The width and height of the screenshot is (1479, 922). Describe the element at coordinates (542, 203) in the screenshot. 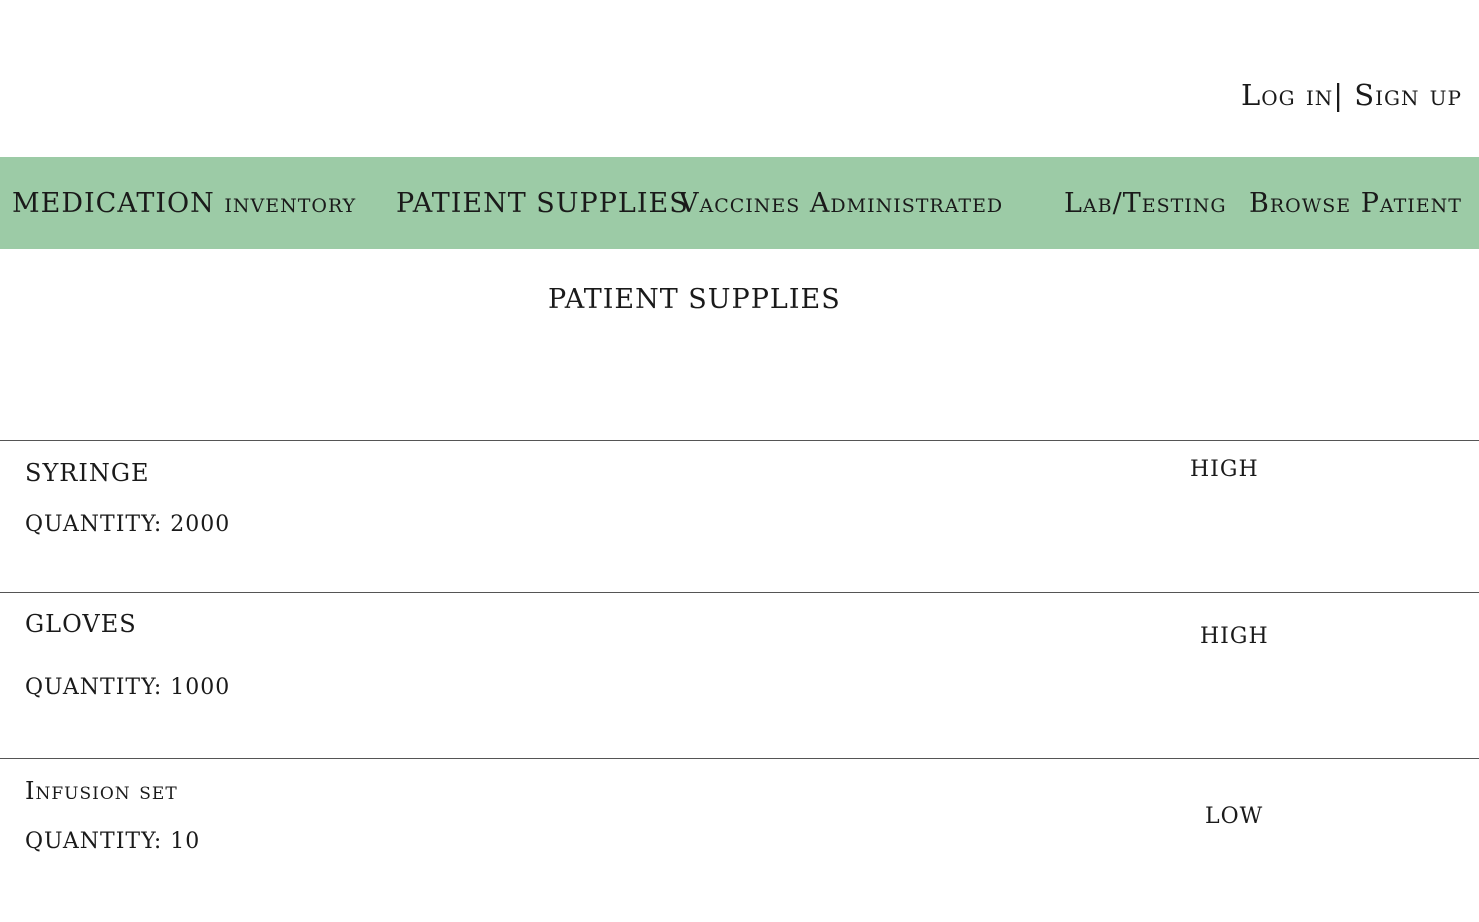

I see `nav-patient-supplies: PATIENT SUPPLIES` at that location.